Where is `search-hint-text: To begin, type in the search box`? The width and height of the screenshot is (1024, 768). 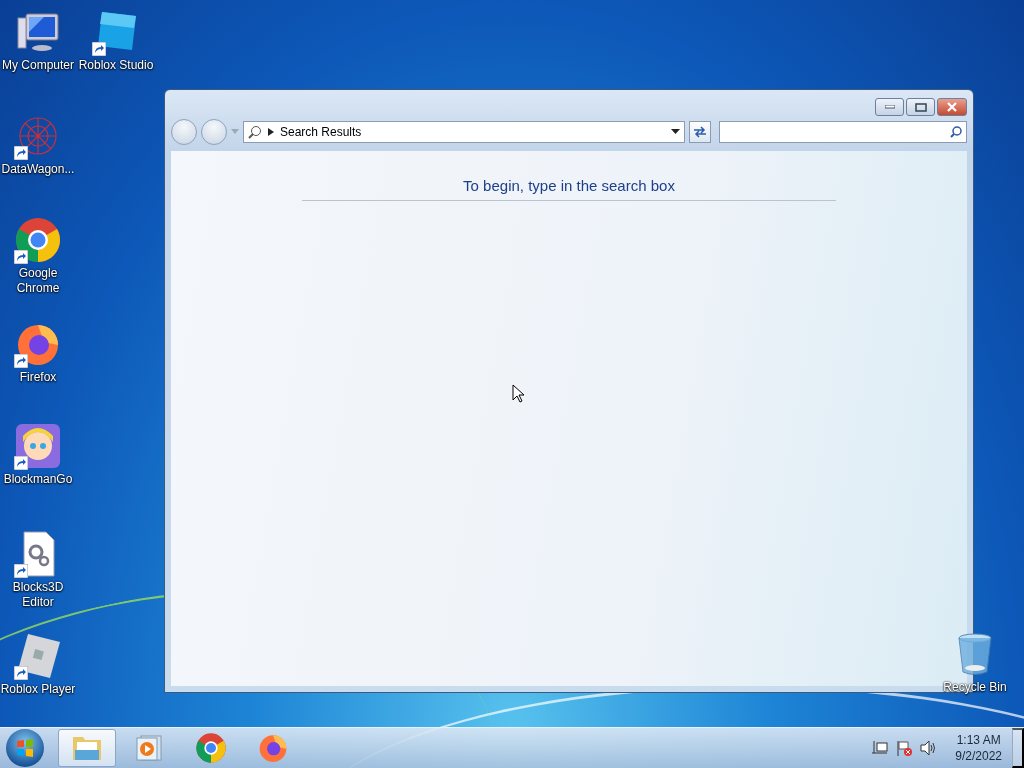
search-hint-text: To begin, type in the search box is located at coordinates (569, 189).